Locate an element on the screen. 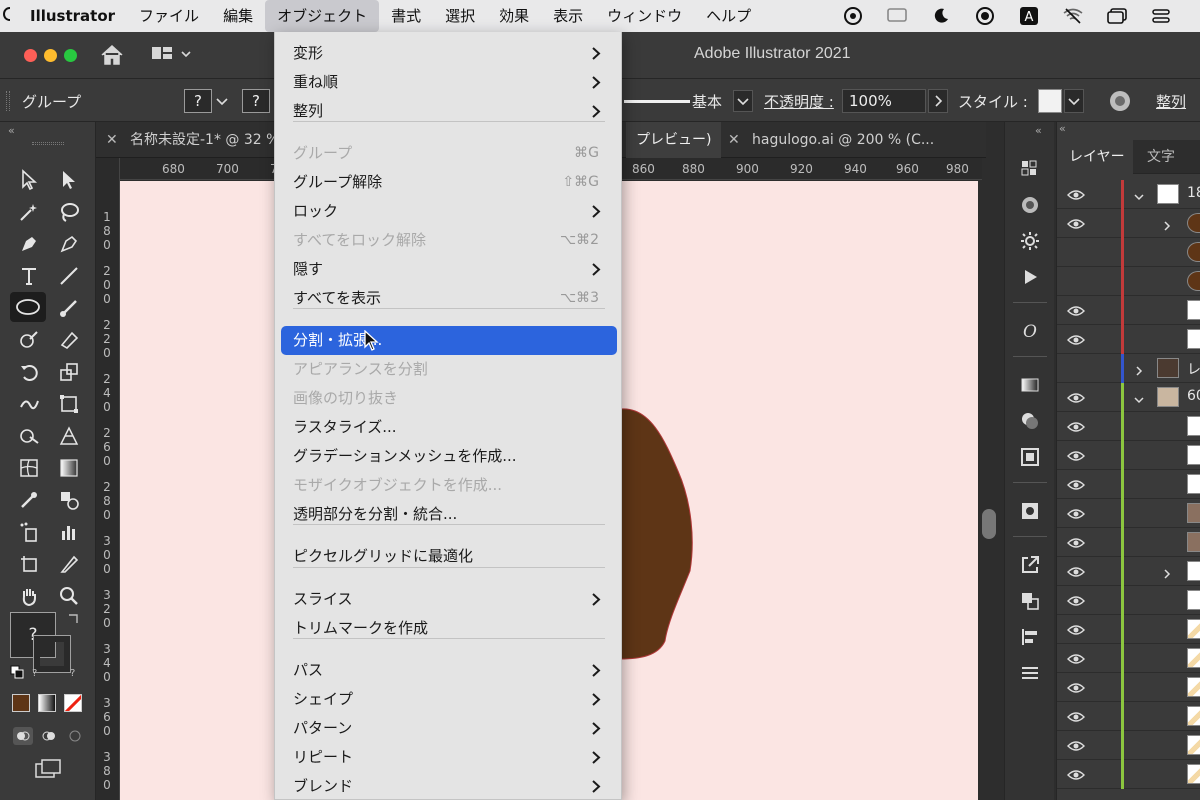 This screenshot has height=800, width=1200. fill-swatch: ? is located at coordinates (198, 101).